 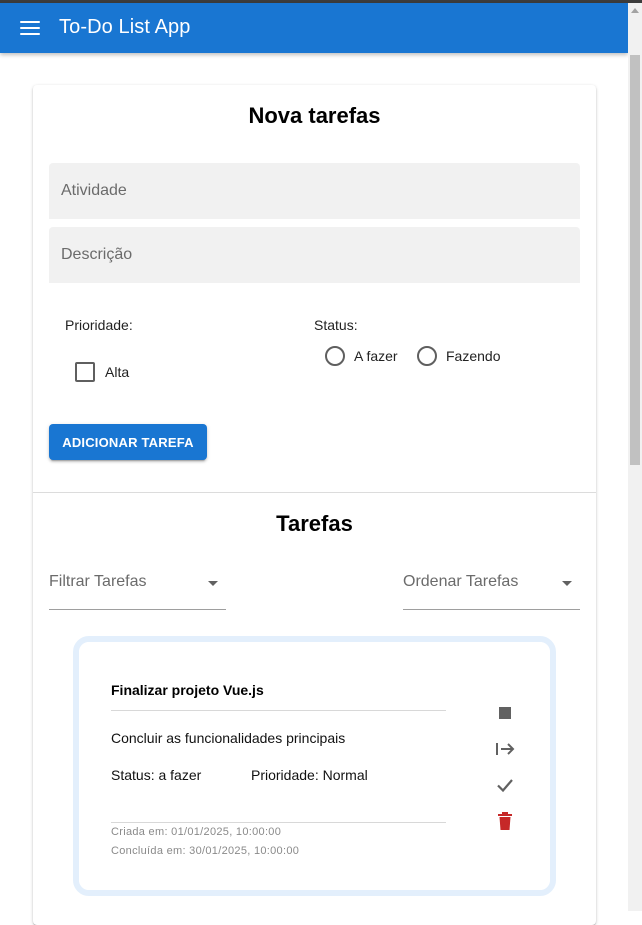 I want to click on tasks-title: Tarefas, so click(x=314, y=523).